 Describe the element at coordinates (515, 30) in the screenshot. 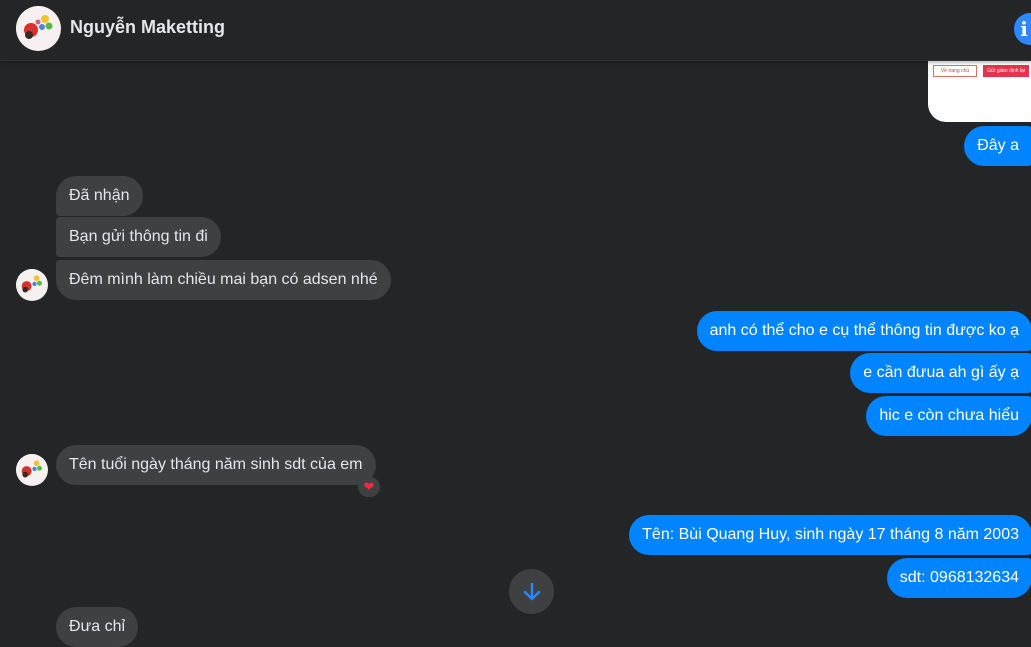

I see `conversation-header: Nguyễn Maketting i` at that location.